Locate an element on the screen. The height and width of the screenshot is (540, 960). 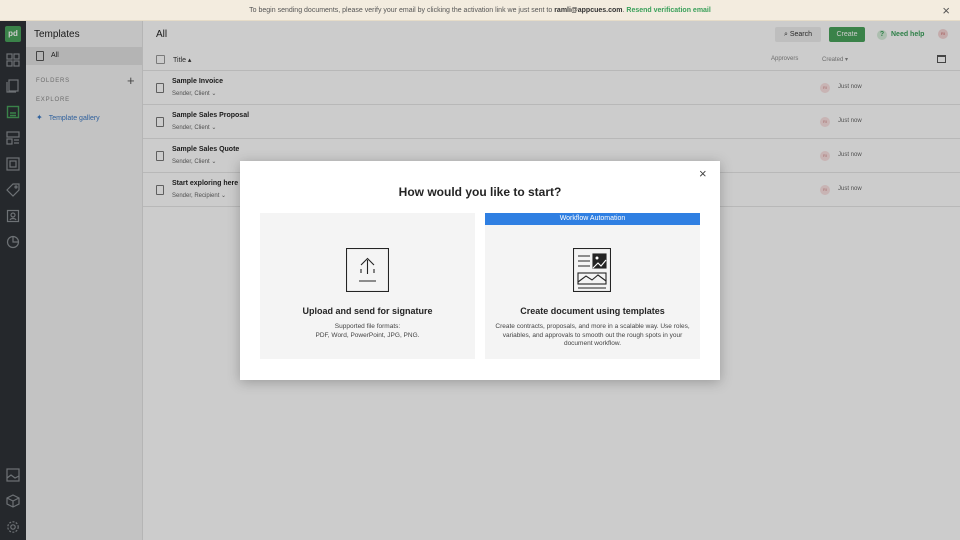
banner-email: ramli@appcues.com is located at coordinates (588, 10).